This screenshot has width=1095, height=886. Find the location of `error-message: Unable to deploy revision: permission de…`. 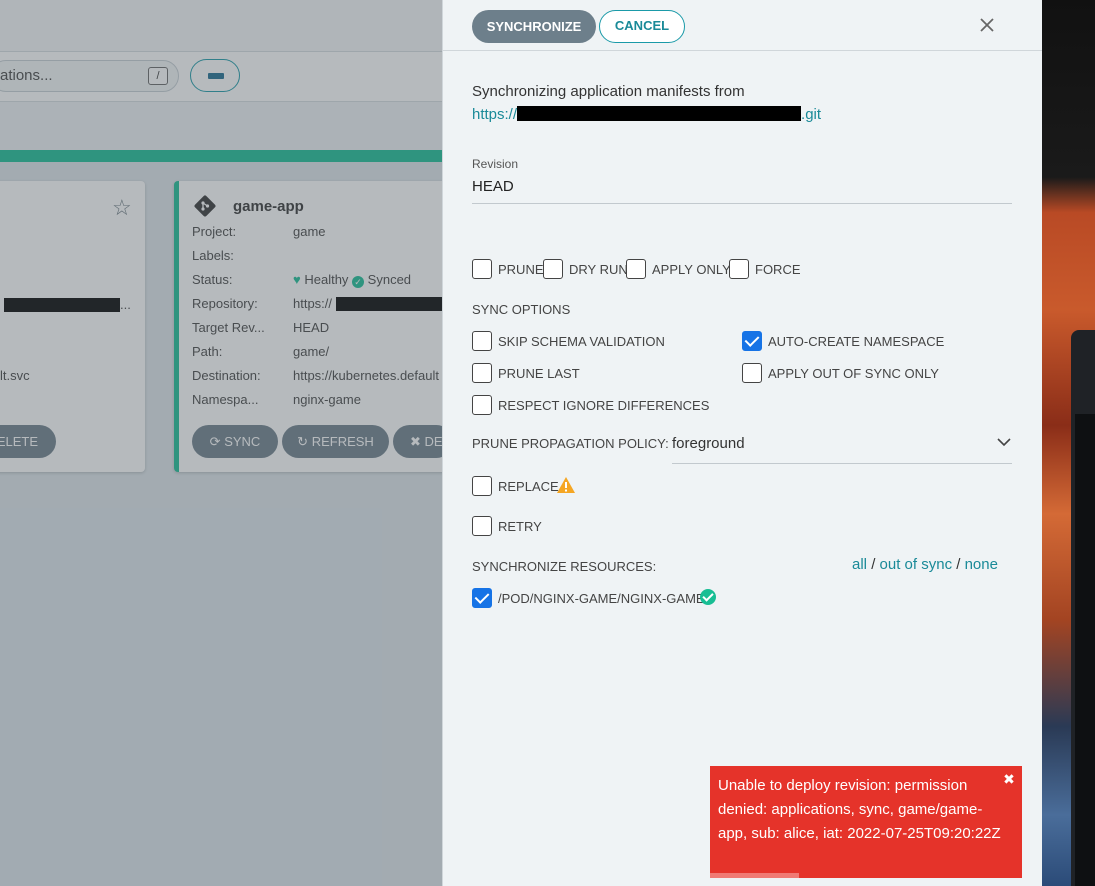

error-message: Unable to deploy revision: permission de… is located at coordinates (859, 809).